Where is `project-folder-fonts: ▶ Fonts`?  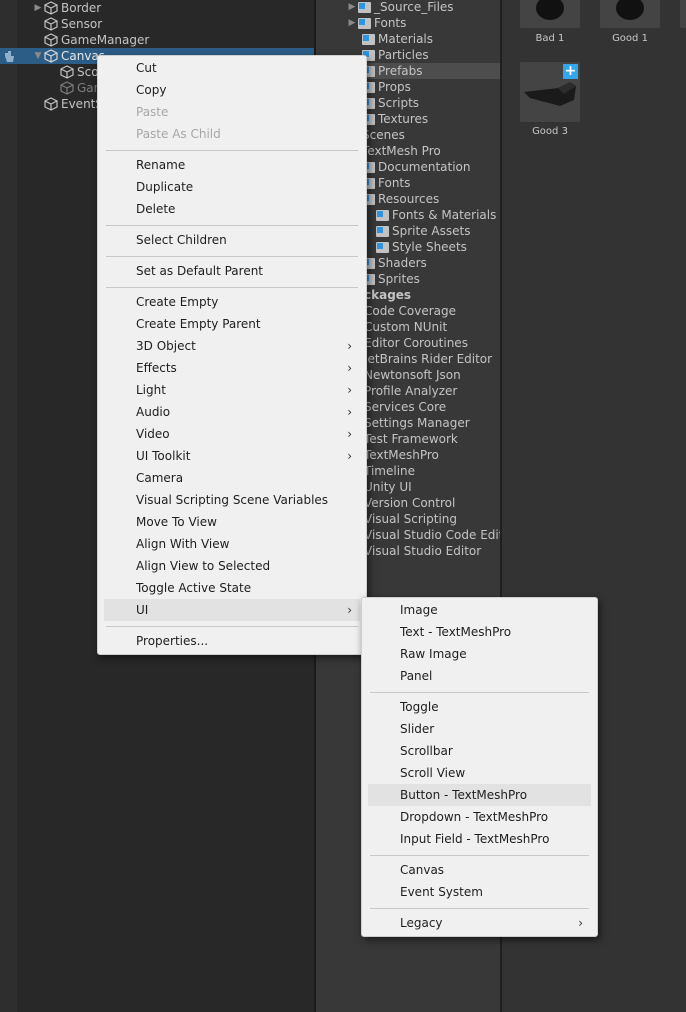
project-folder-fonts: ▶ Fonts is located at coordinates (376, 23).